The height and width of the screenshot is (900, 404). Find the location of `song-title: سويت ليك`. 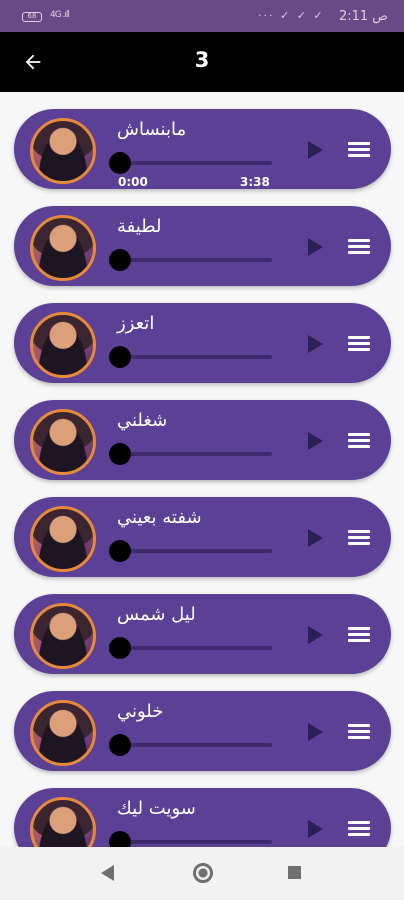

song-title: سويت ليك is located at coordinates (197, 808).